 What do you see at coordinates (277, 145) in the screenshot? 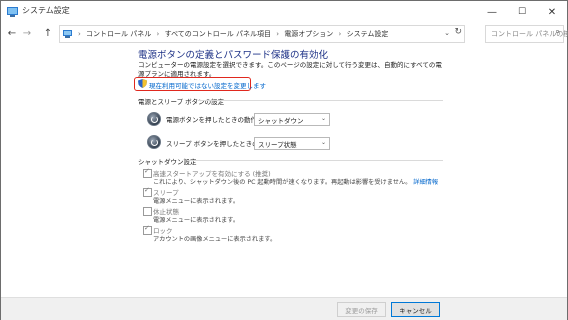
I see `sleep-button-action-value: スリープ状態` at bounding box center [277, 145].